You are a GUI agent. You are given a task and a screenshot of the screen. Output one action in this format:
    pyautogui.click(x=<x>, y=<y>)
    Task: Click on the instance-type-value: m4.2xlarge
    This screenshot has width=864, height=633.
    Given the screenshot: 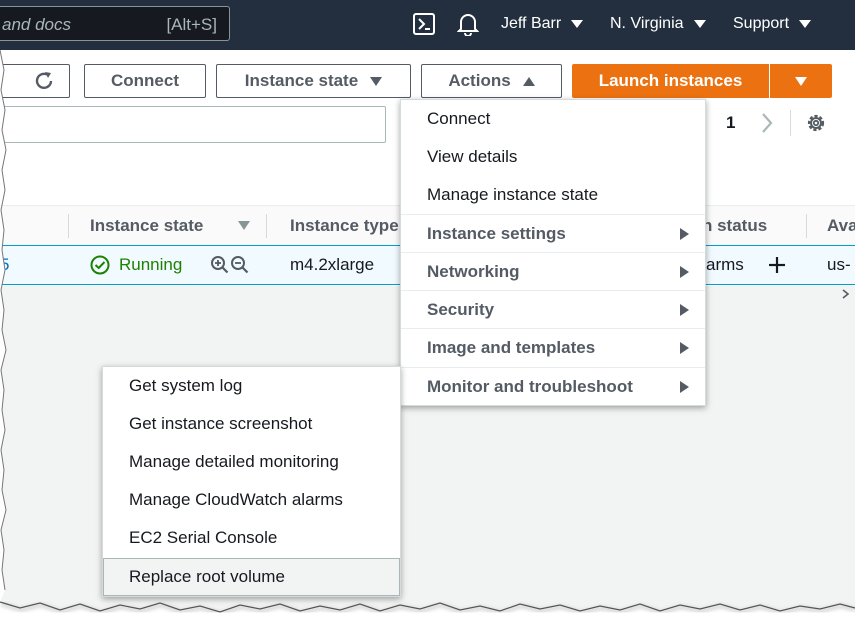 What is the action you would take?
    pyautogui.click(x=332, y=264)
    